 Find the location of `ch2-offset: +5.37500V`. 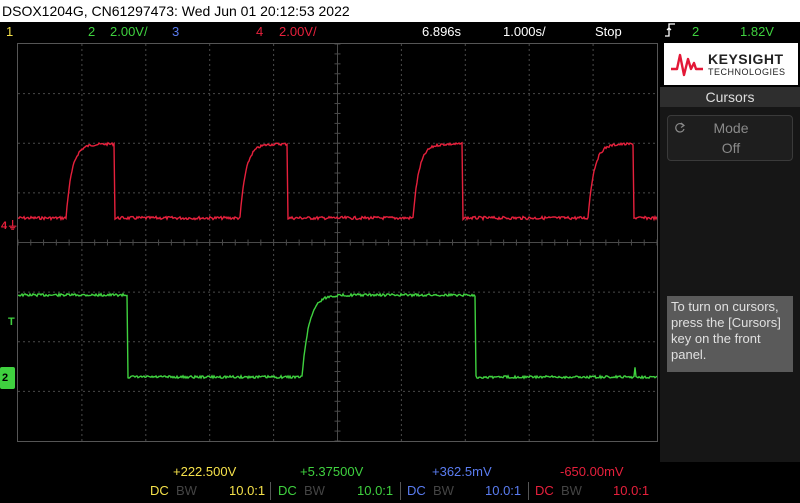

ch2-offset: +5.37500V is located at coordinates (331, 471).